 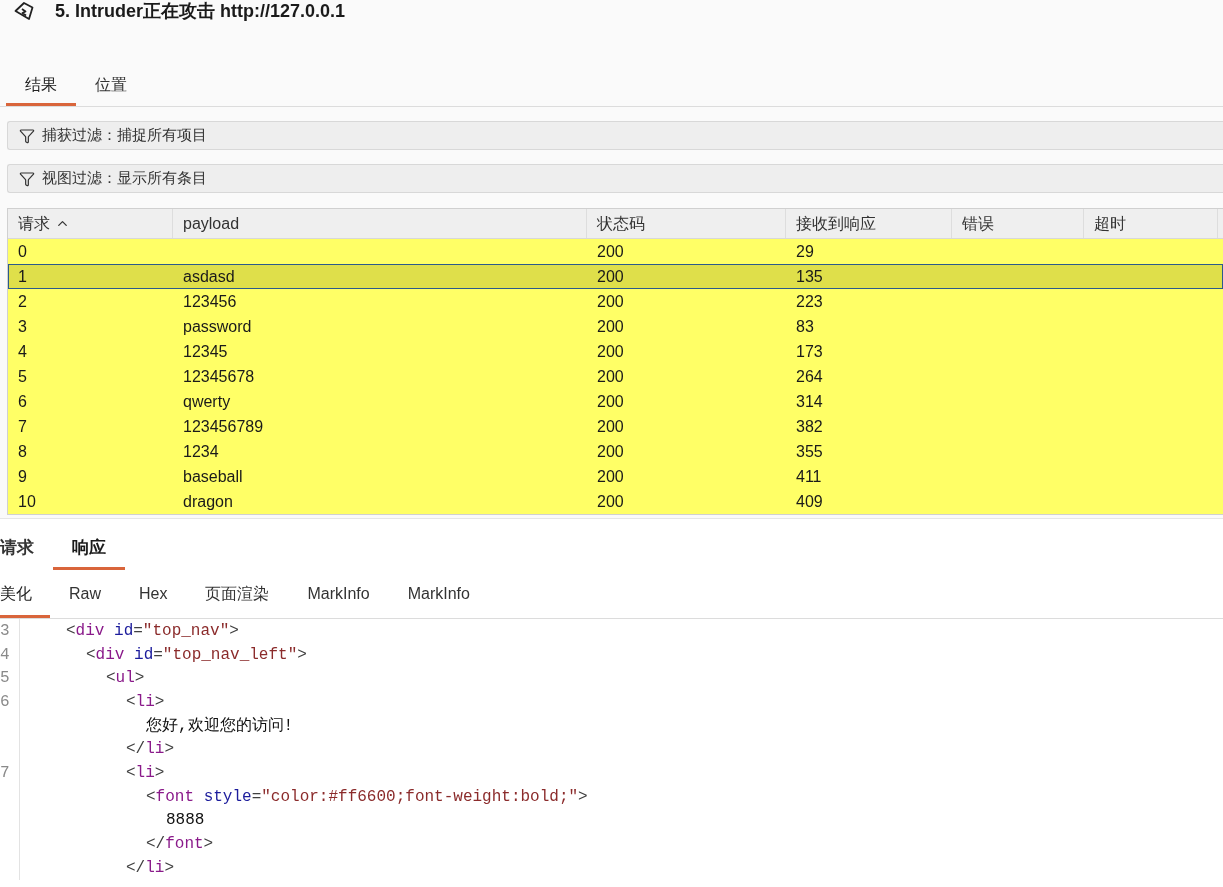 What do you see at coordinates (223, 426) in the screenshot?
I see `table-cell: 123456789` at bounding box center [223, 426].